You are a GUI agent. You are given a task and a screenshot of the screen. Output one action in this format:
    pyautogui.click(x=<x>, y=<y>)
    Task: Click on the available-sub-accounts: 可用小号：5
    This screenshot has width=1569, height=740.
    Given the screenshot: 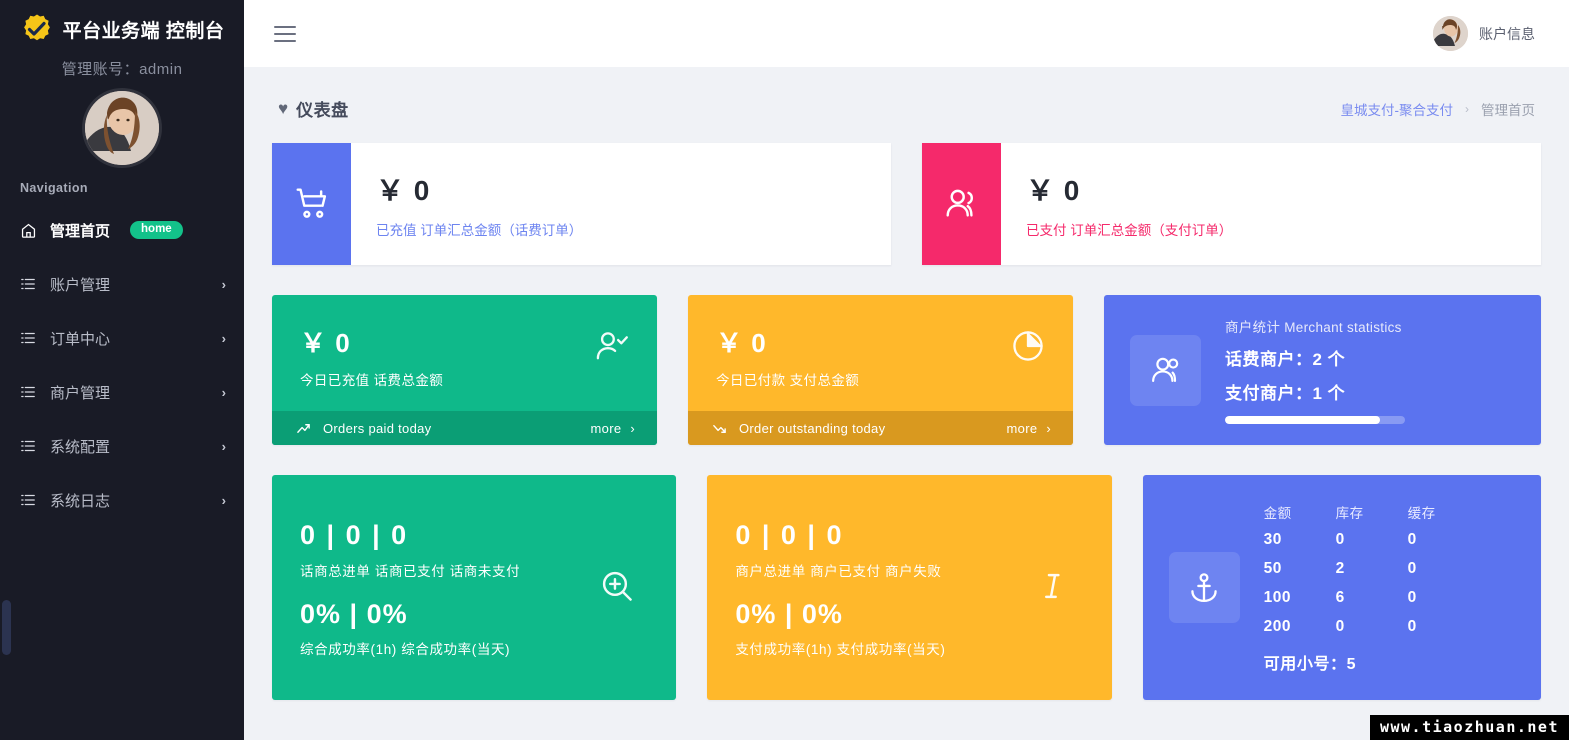 What is the action you would take?
    pyautogui.click(x=1310, y=664)
    